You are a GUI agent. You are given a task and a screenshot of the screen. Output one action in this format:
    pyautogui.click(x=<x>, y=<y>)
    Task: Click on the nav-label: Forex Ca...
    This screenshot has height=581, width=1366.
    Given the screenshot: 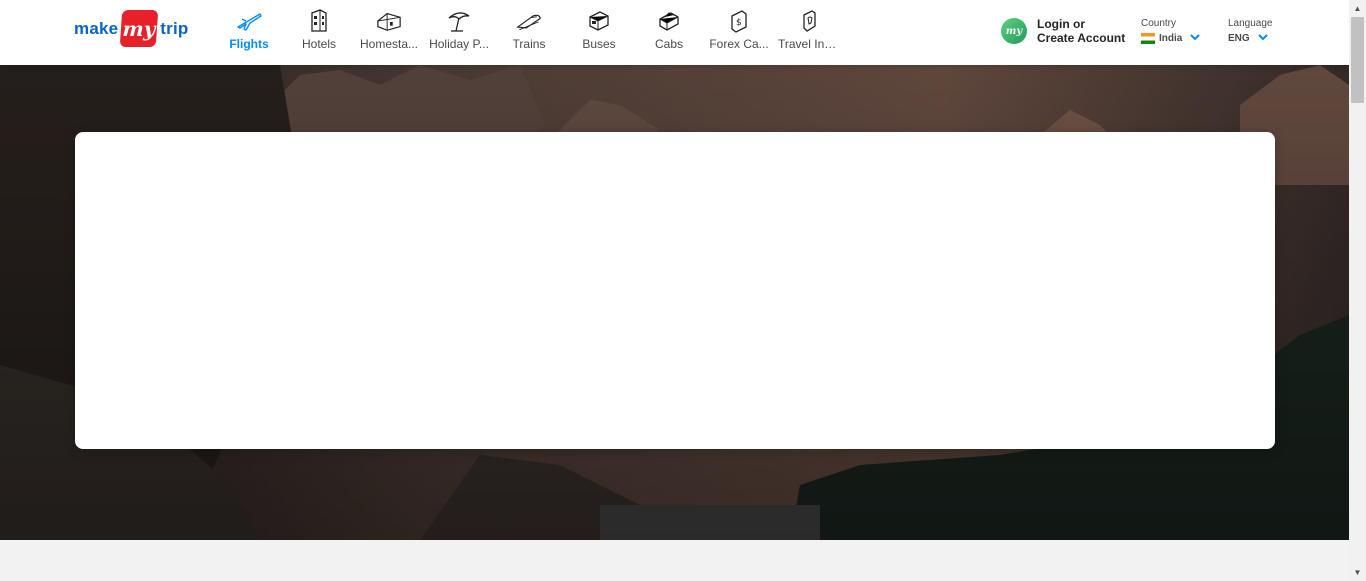 What is the action you would take?
    pyautogui.click(x=739, y=44)
    